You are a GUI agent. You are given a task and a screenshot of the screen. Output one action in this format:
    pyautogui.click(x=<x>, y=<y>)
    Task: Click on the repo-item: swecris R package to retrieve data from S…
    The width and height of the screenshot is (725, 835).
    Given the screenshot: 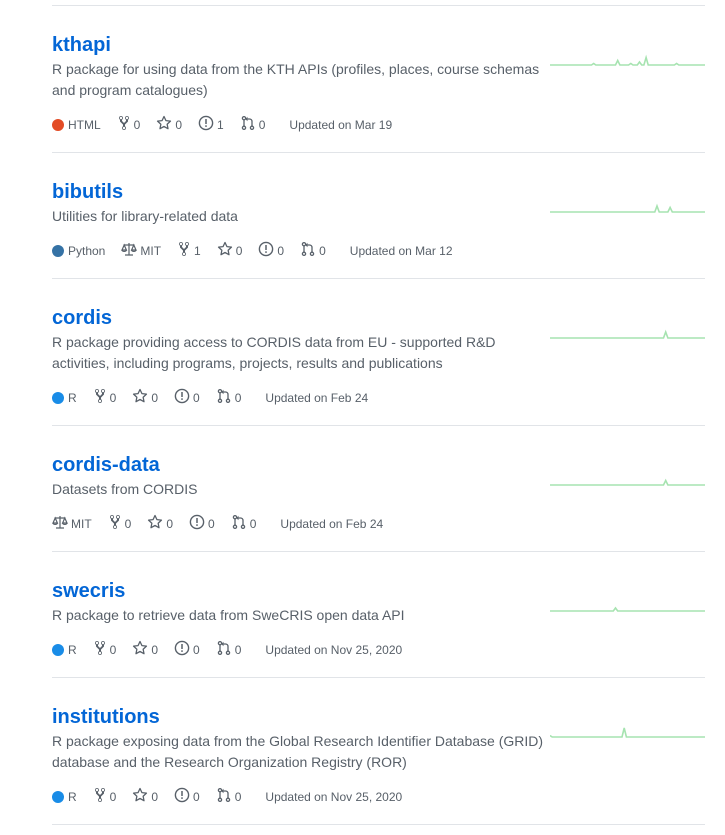 What is the action you would take?
    pyautogui.click(x=378, y=615)
    